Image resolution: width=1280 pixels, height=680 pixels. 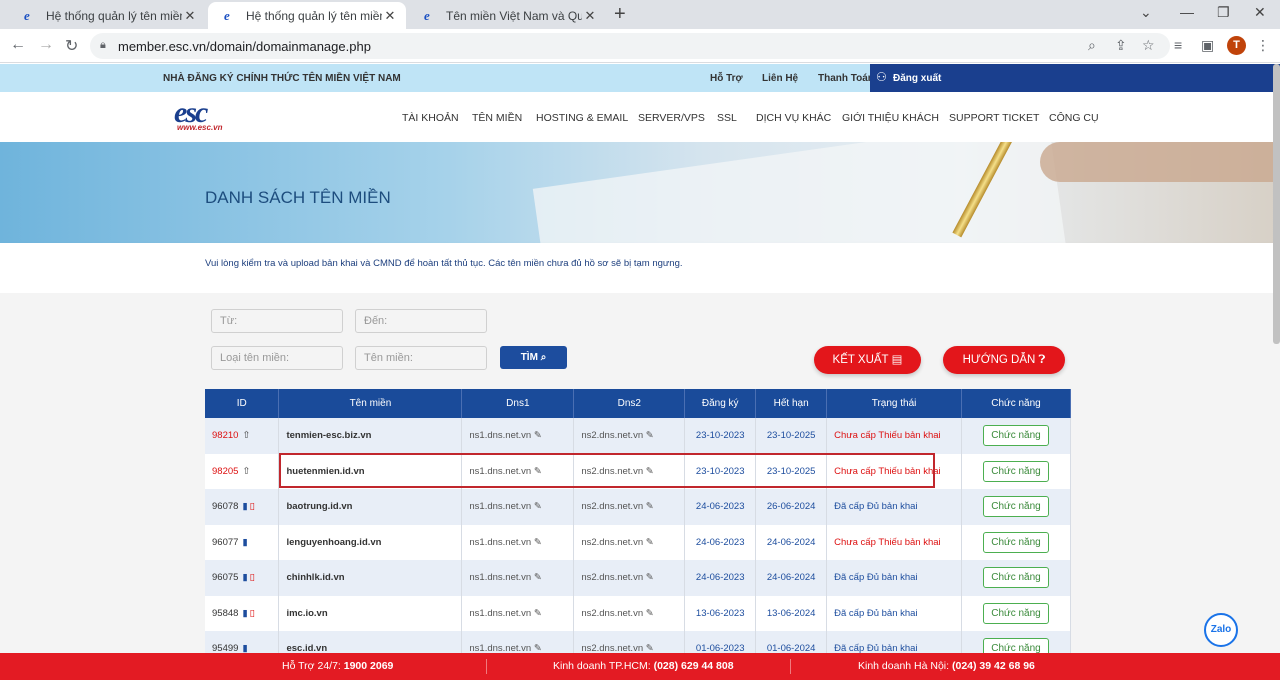 What do you see at coordinates (71, 46) in the screenshot?
I see `reload-icon: ↻` at bounding box center [71, 46].